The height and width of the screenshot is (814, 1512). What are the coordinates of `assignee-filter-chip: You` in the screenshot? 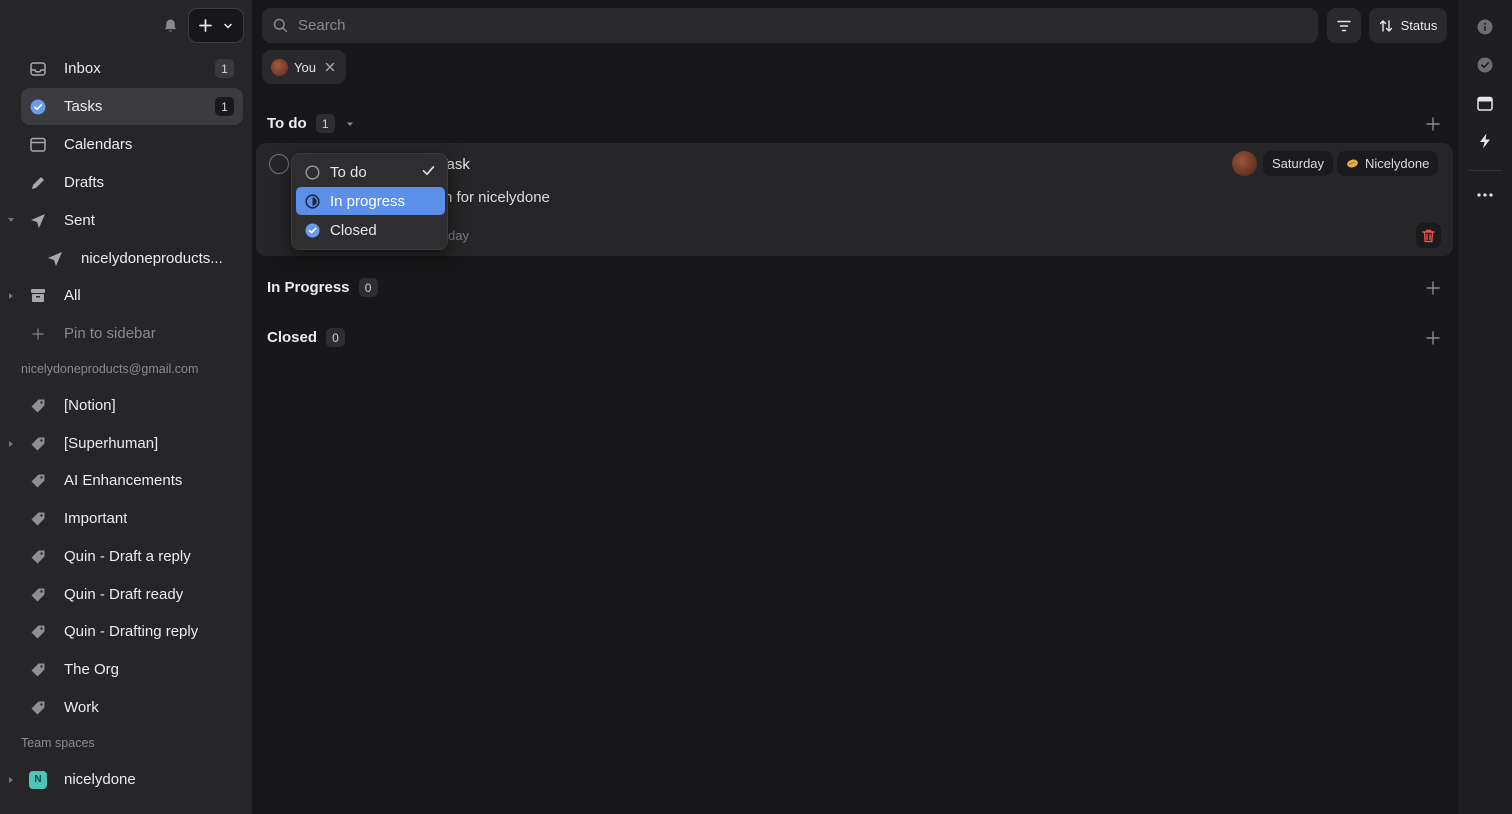 It's located at (304, 67).